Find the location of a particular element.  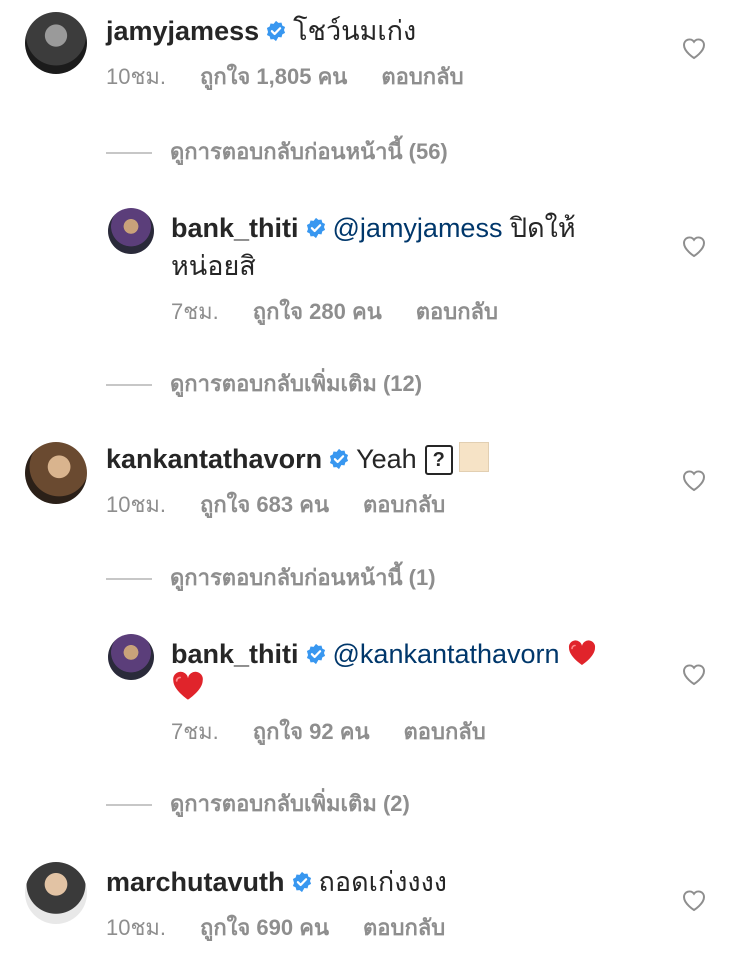

comment-1-text: โชว์นมเก่ง is located at coordinates (355, 31).